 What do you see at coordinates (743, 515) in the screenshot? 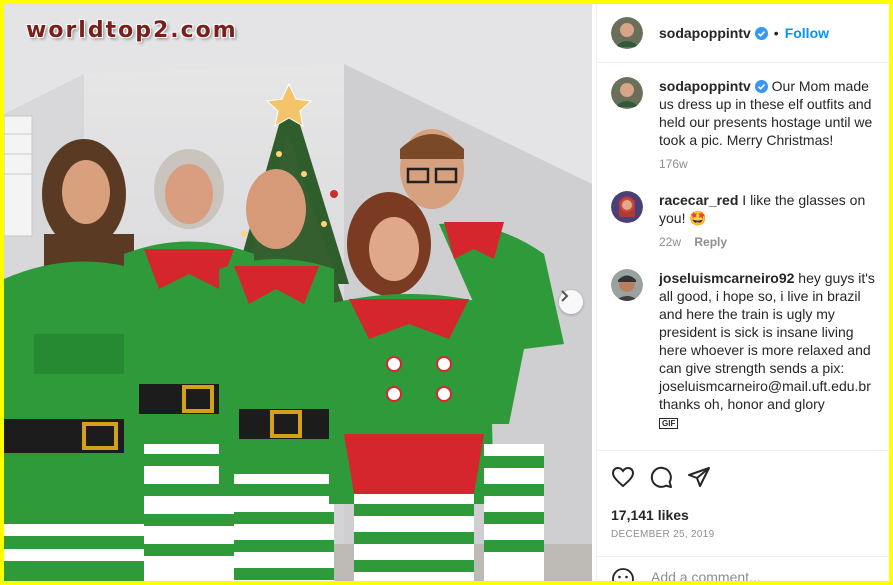
I see `likes-count: 17,141 likes` at bounding box center [743, 515].